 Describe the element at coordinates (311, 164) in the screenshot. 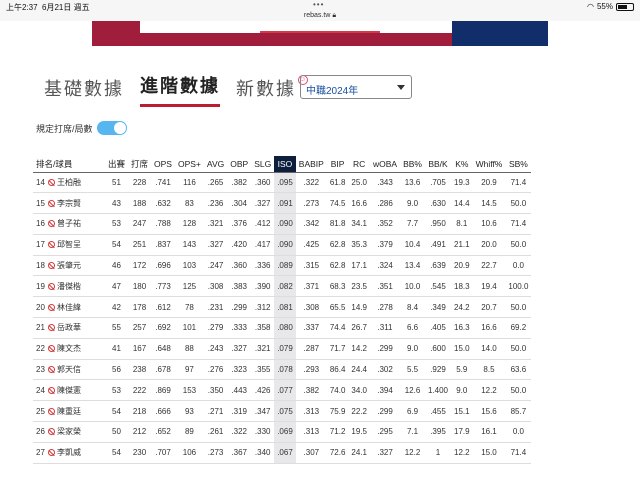

I see `column-header-babip: BABIP` at that location.